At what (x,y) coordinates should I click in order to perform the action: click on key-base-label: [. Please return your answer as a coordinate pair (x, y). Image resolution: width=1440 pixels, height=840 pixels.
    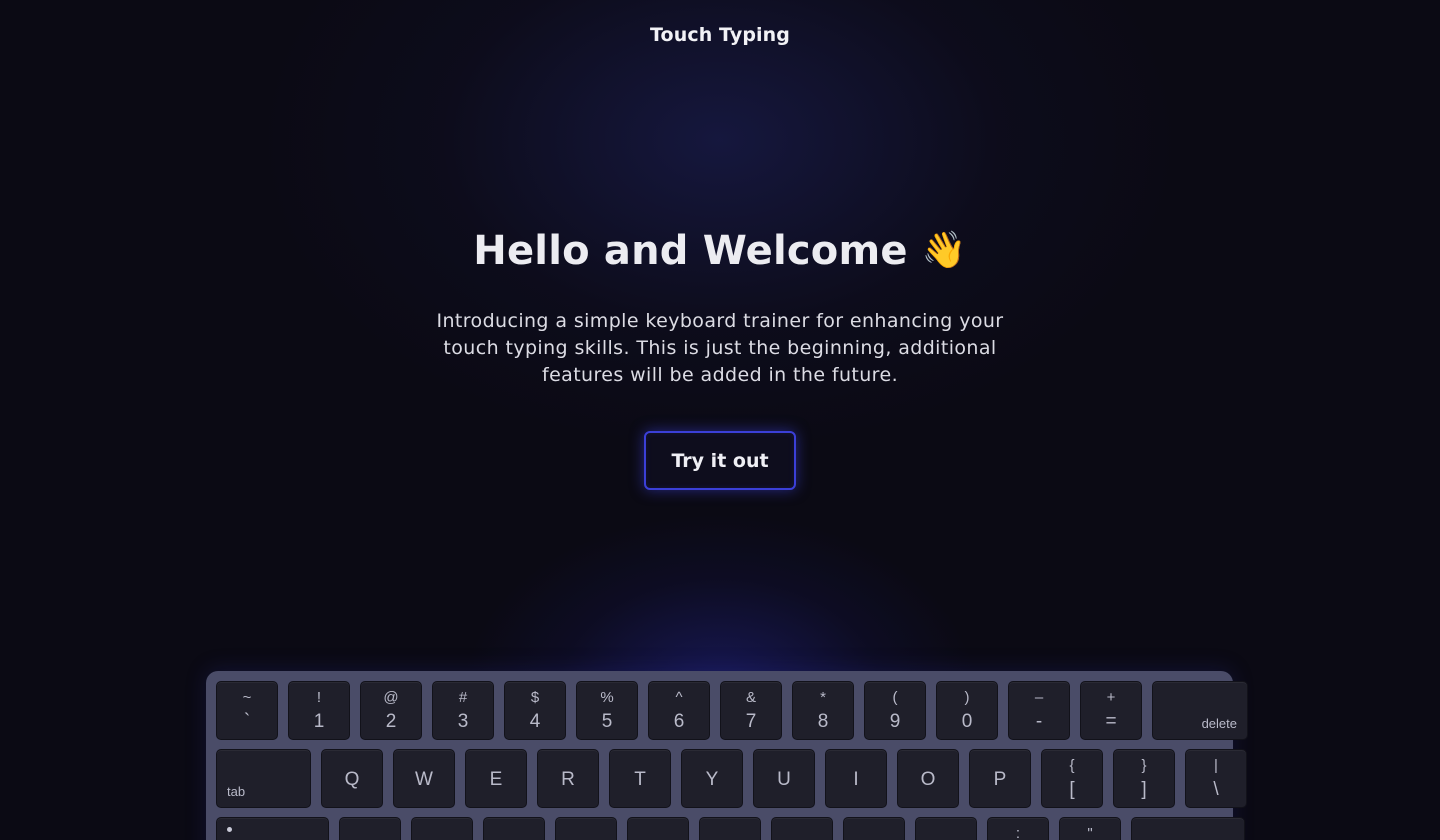
    Looking at the image, I should click on (1072, 789).